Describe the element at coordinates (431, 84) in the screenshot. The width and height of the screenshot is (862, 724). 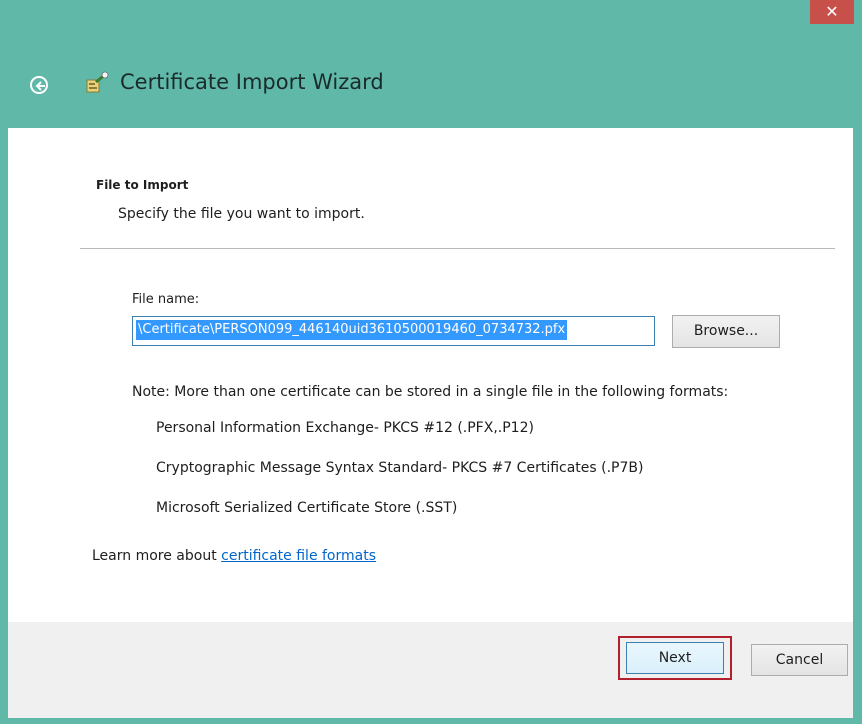
I see `wizard-header: Certificate Import Wizard` at that location.